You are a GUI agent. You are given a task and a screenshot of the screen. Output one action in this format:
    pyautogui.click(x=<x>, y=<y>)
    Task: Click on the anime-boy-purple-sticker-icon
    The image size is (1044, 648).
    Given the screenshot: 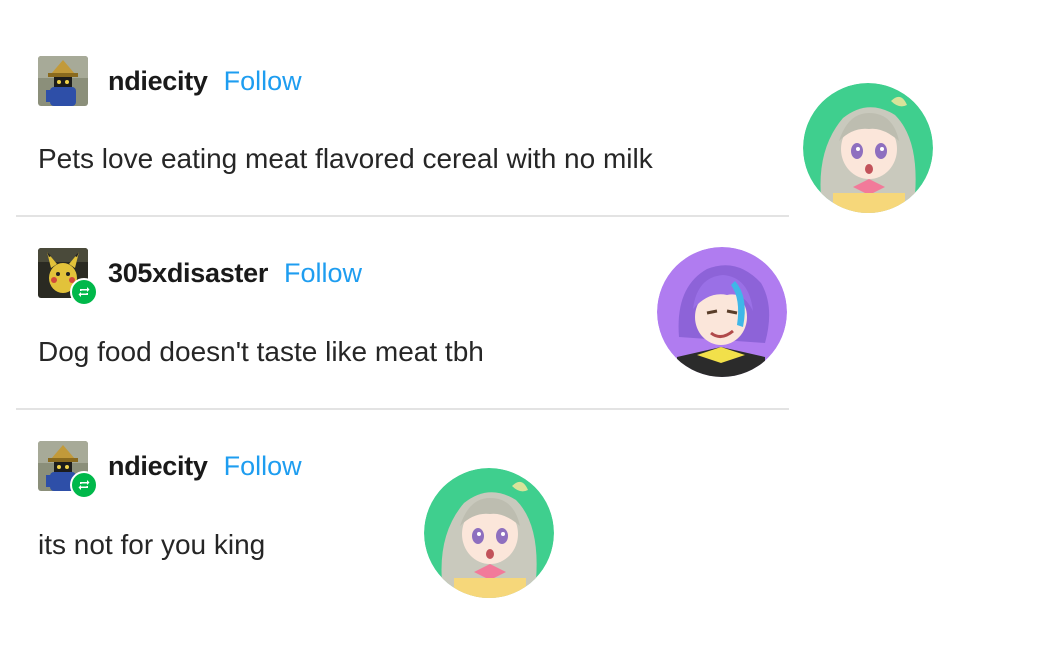 What is the action you would take?
    pyautogui.click(x=722, y=312)
    